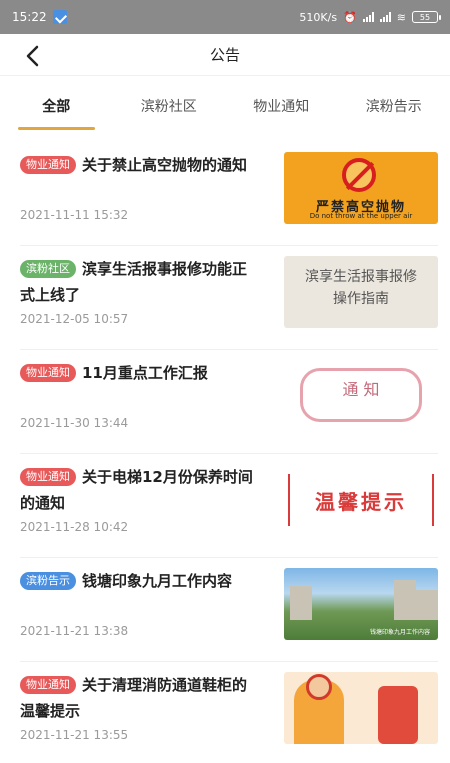  I want to click on item-thumbnail: 温馨提示, so click(361, 500).